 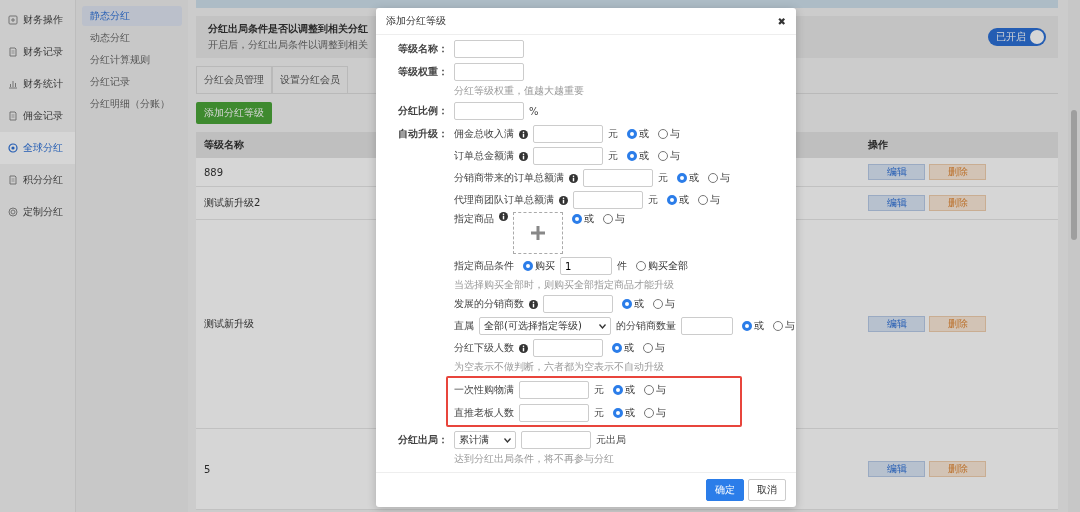 I want to click on field-label: 等级名称：, so click(x=422, y=49).